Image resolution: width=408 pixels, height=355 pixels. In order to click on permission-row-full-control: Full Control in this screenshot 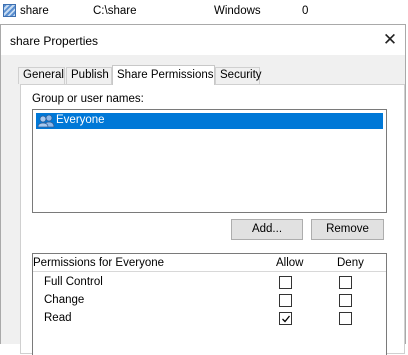, I will do `click(209, 283)`.